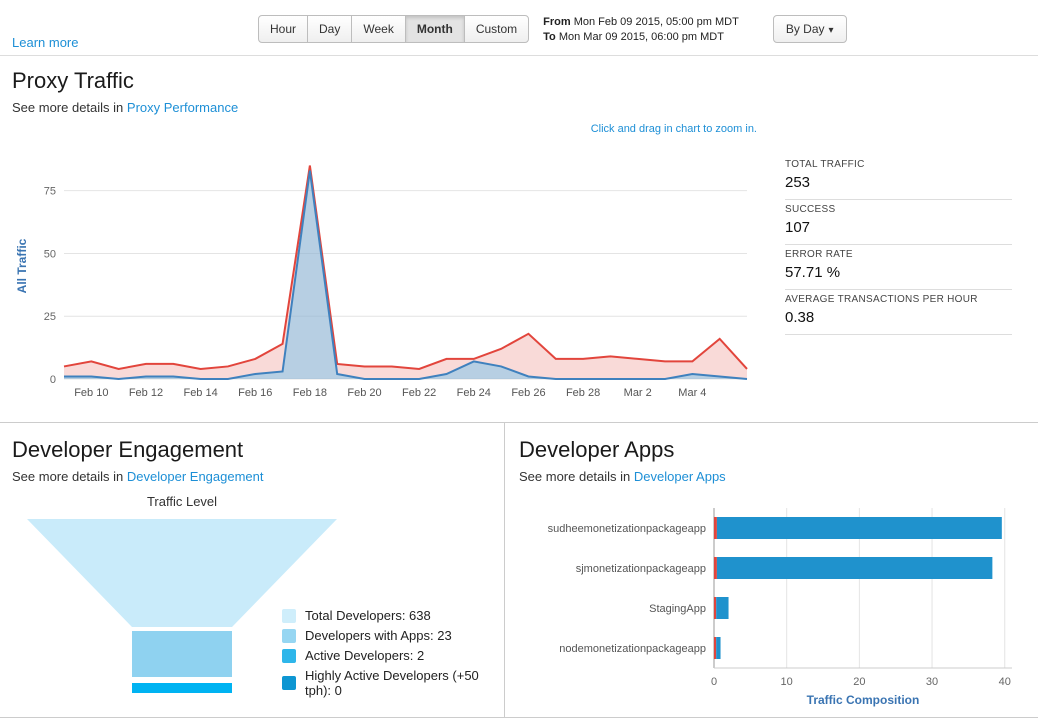 This screenshot has width=1038, height=718. I want to click on developer-engagement-subtitle: See more details in Developer Engagement, so click(252, 476).